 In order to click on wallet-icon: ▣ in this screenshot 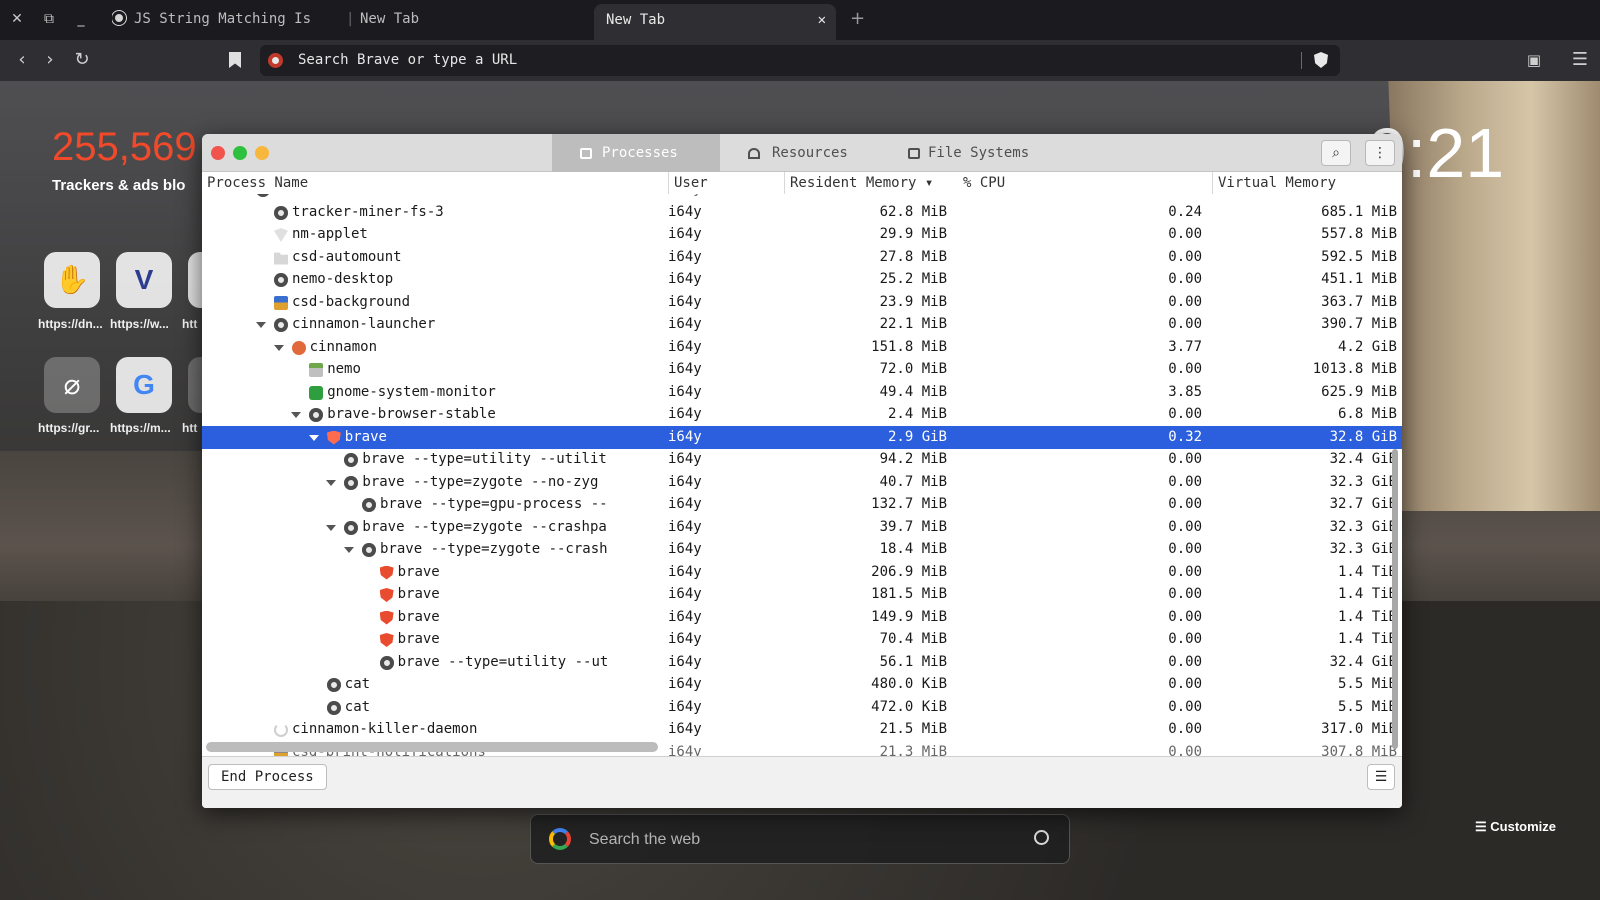, I will do `click(1534, 60)`.